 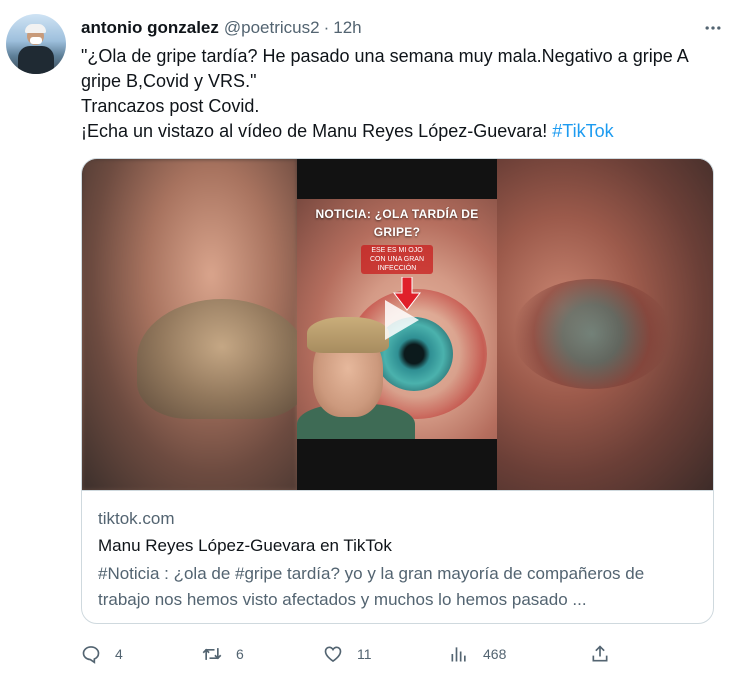 I want to click on share-icon, so click(x=600, y=653).